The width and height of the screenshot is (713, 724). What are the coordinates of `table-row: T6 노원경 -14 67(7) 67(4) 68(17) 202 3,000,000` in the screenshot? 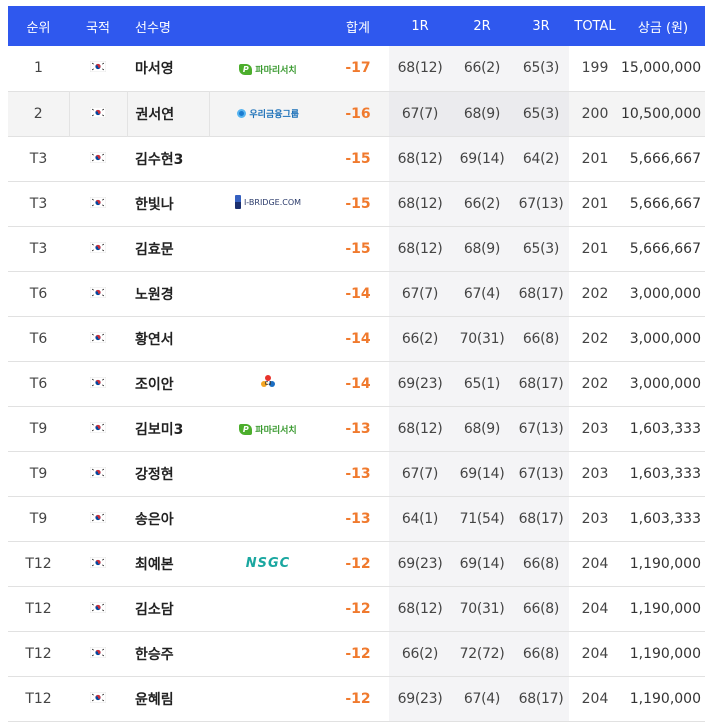 It's located at (356, 293).